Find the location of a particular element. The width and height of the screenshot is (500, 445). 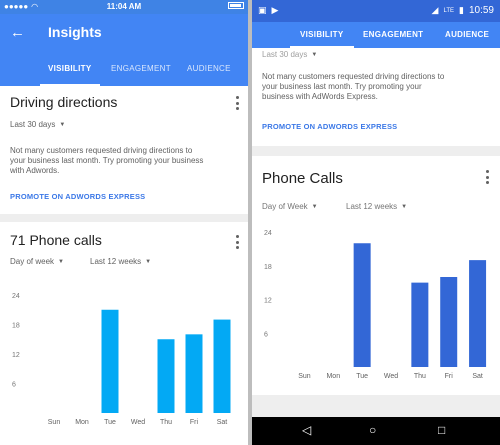

card-title: Driving directions is located at coordinates (64, 102).